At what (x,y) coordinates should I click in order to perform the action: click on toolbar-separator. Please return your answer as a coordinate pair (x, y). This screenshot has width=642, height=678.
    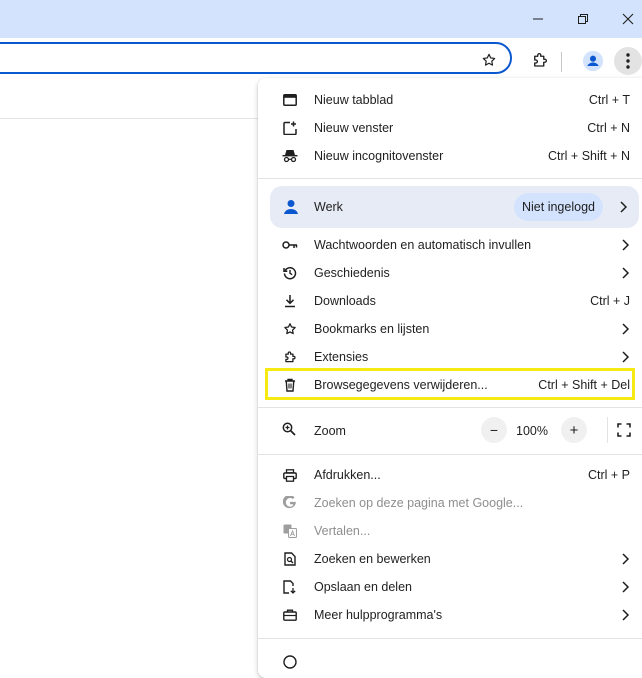
    Looking at the image, I should click on (561, 62).